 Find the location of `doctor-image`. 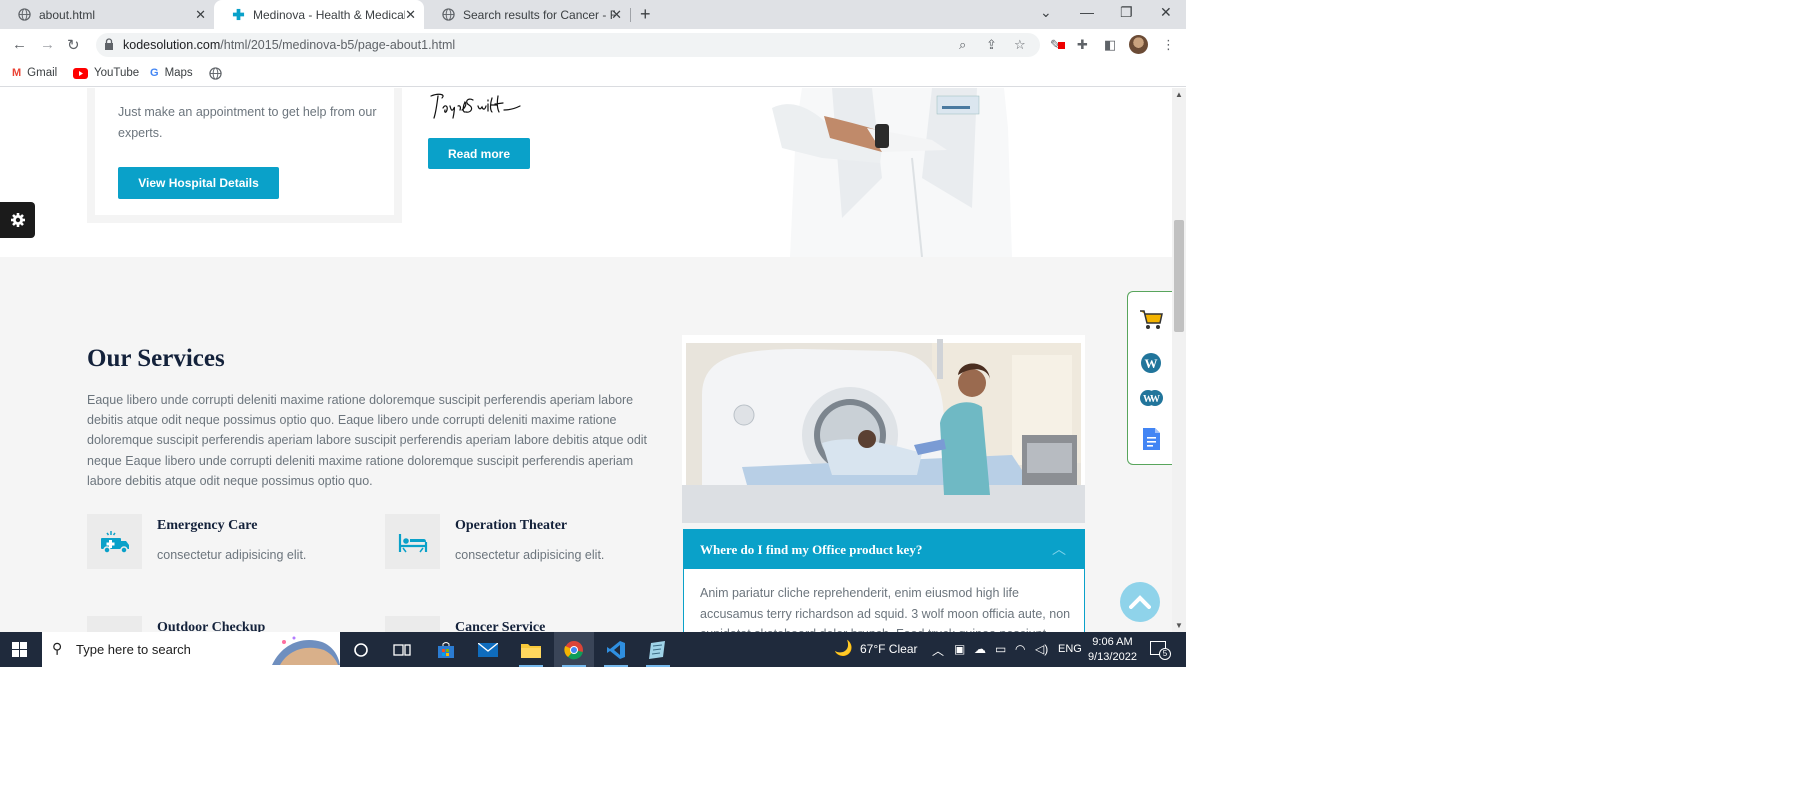

doctor-image is located at coordinates (892, 172).